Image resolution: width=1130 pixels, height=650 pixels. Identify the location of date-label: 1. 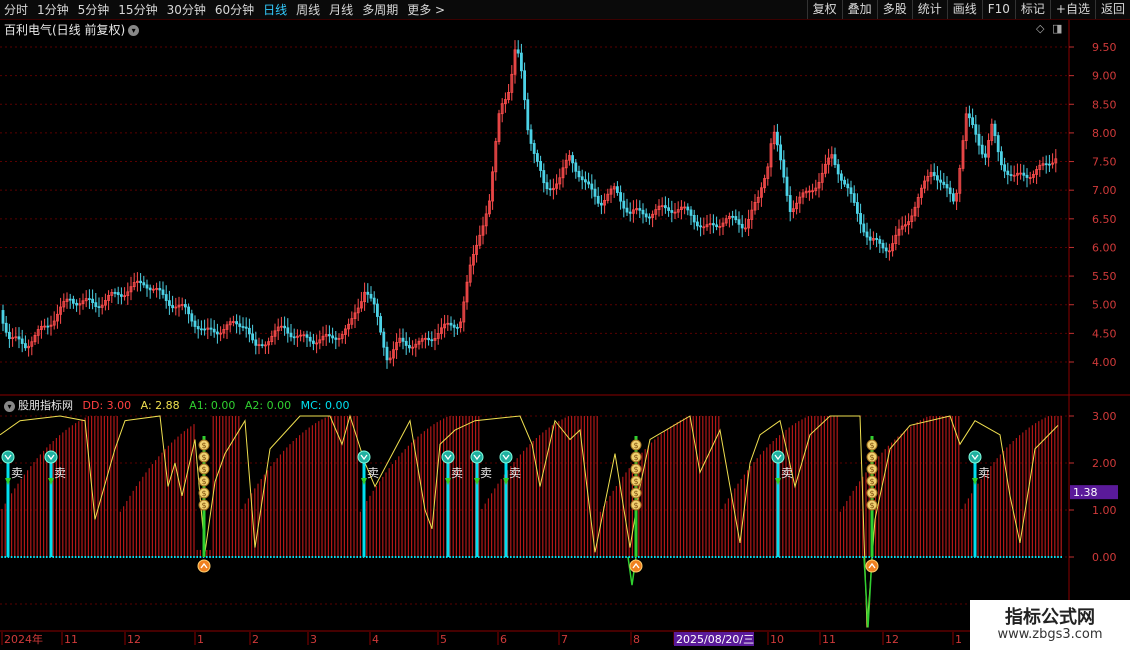
(958, 639).